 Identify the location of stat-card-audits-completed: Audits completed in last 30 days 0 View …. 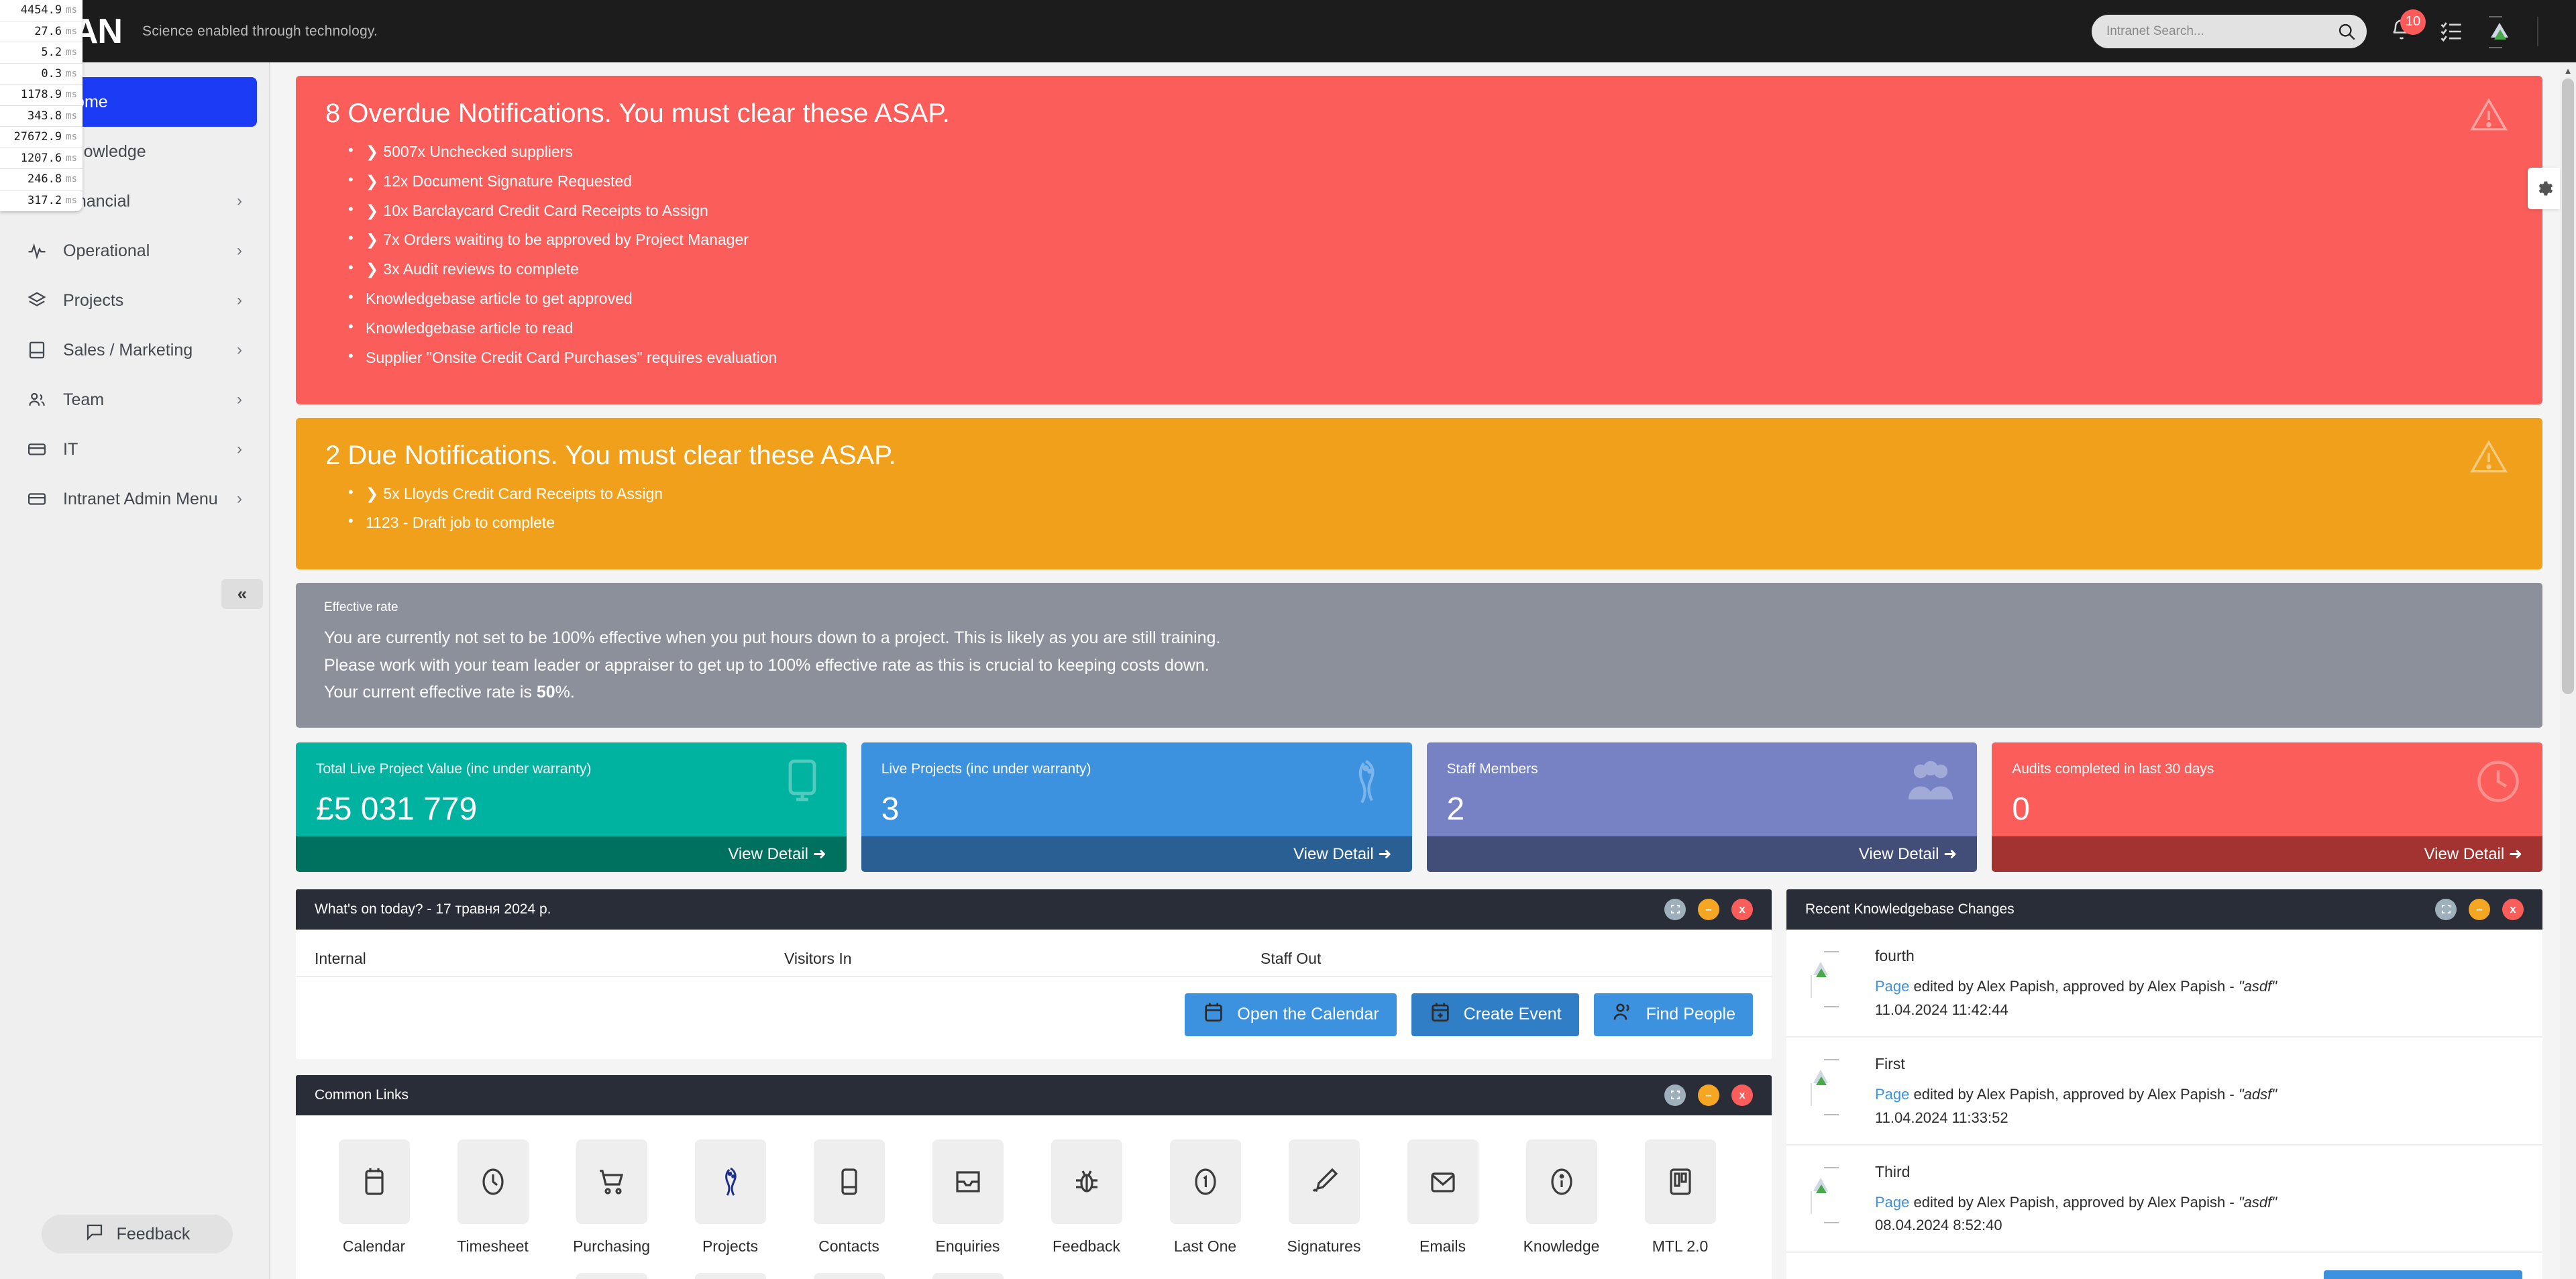
(2267, 807).